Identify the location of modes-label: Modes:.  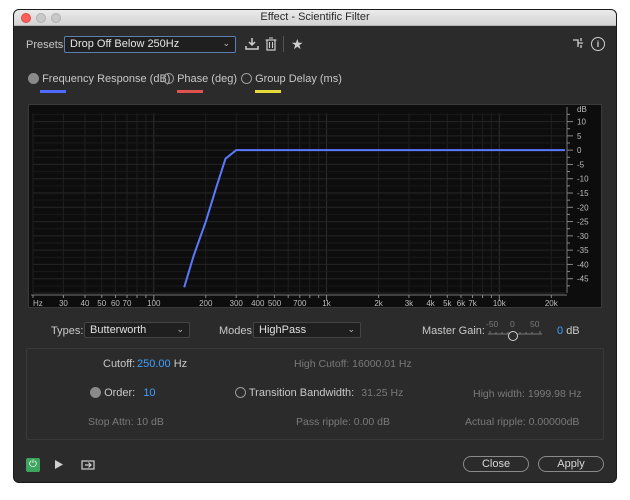
(237, 331).